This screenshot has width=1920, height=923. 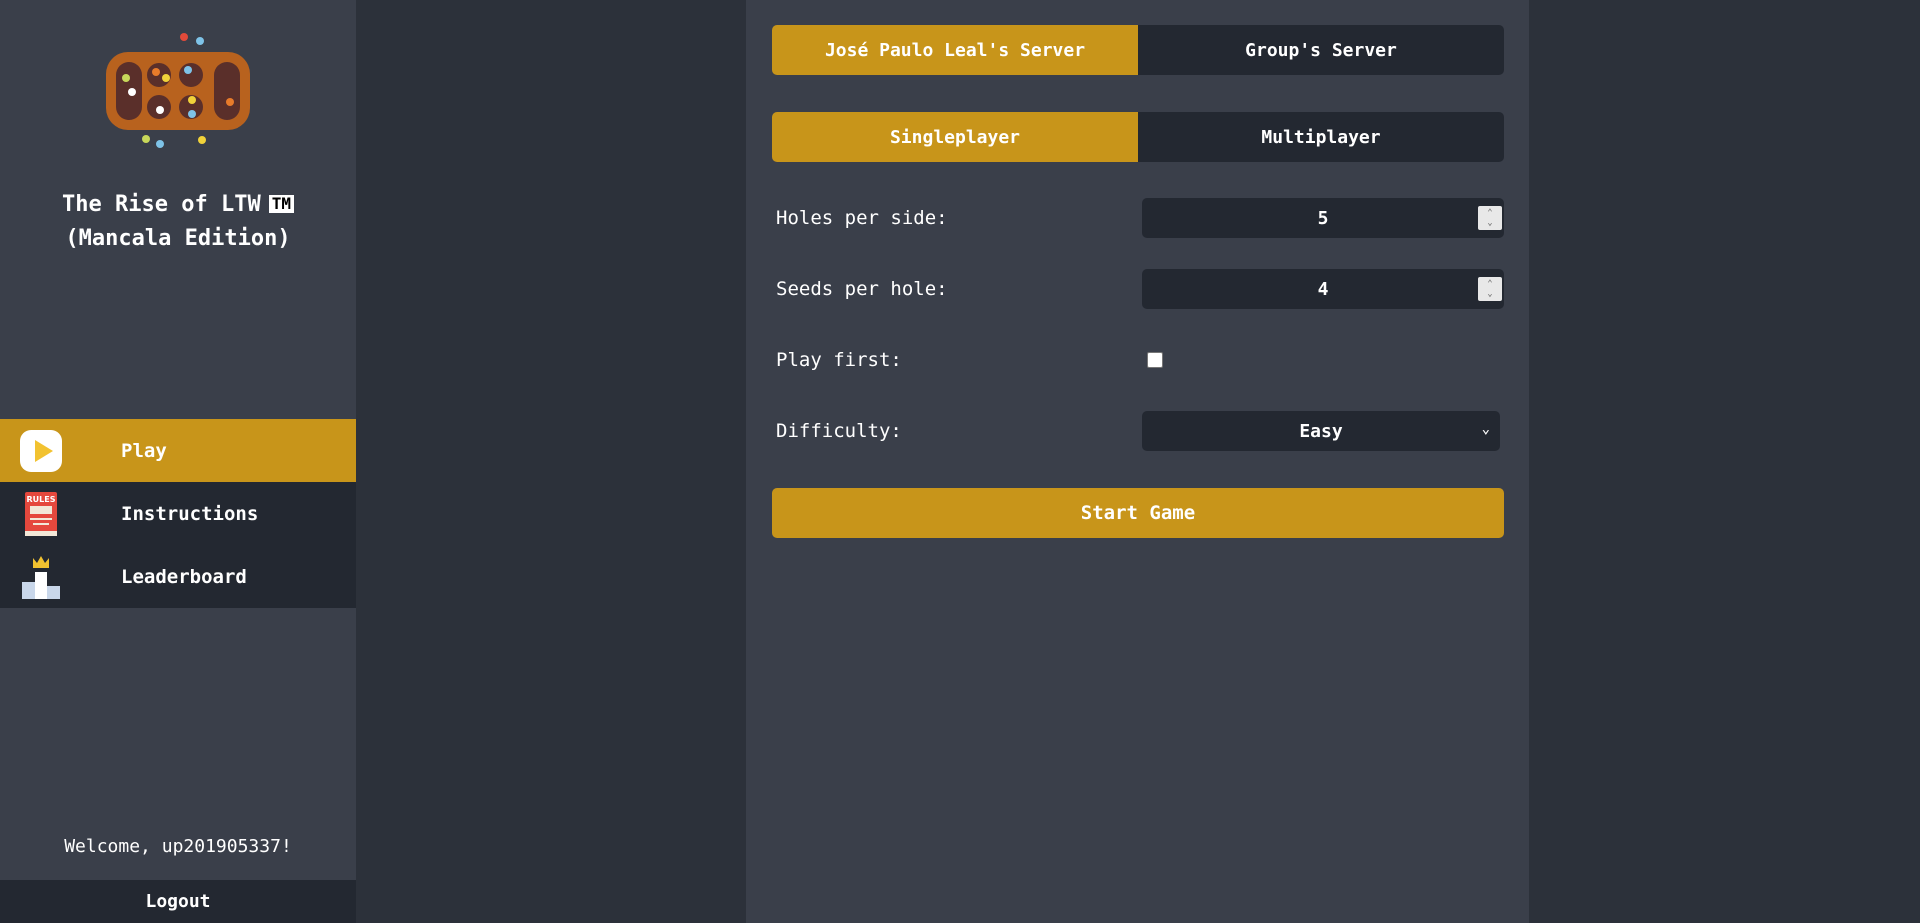 I want to click on mode-selector: Singleplayer Multiplayer, so click(x=1138, y=137).